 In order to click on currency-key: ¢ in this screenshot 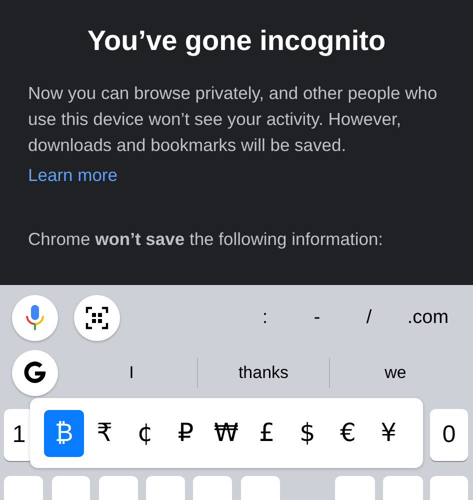, I will do `click(145, 433)`.